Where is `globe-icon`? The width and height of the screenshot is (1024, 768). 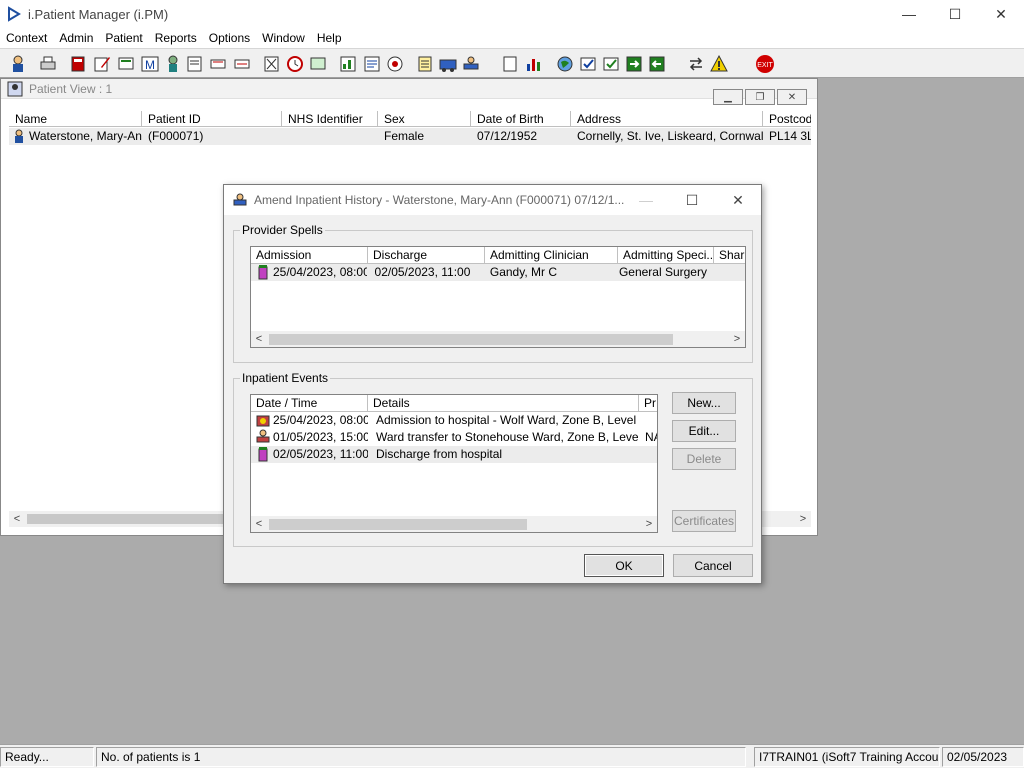 globe-icon is located at coordinates (565, 64).